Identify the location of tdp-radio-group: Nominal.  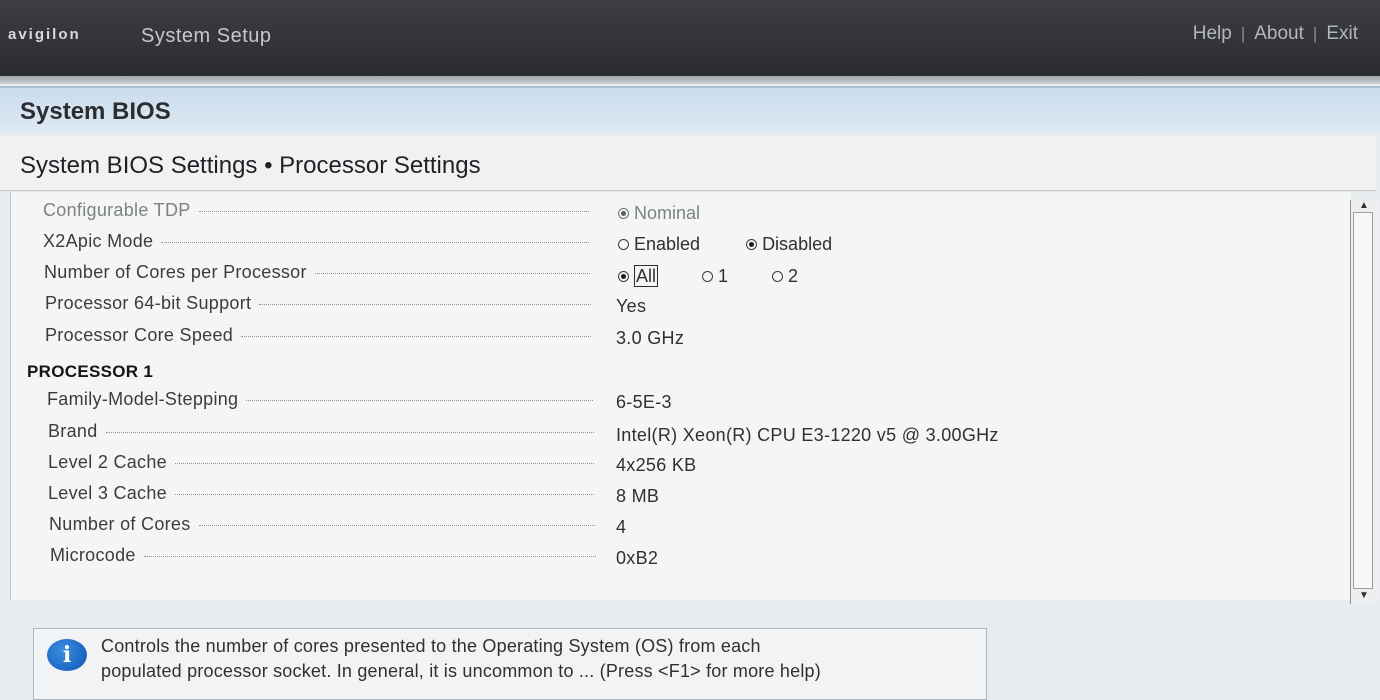
(659, 213).